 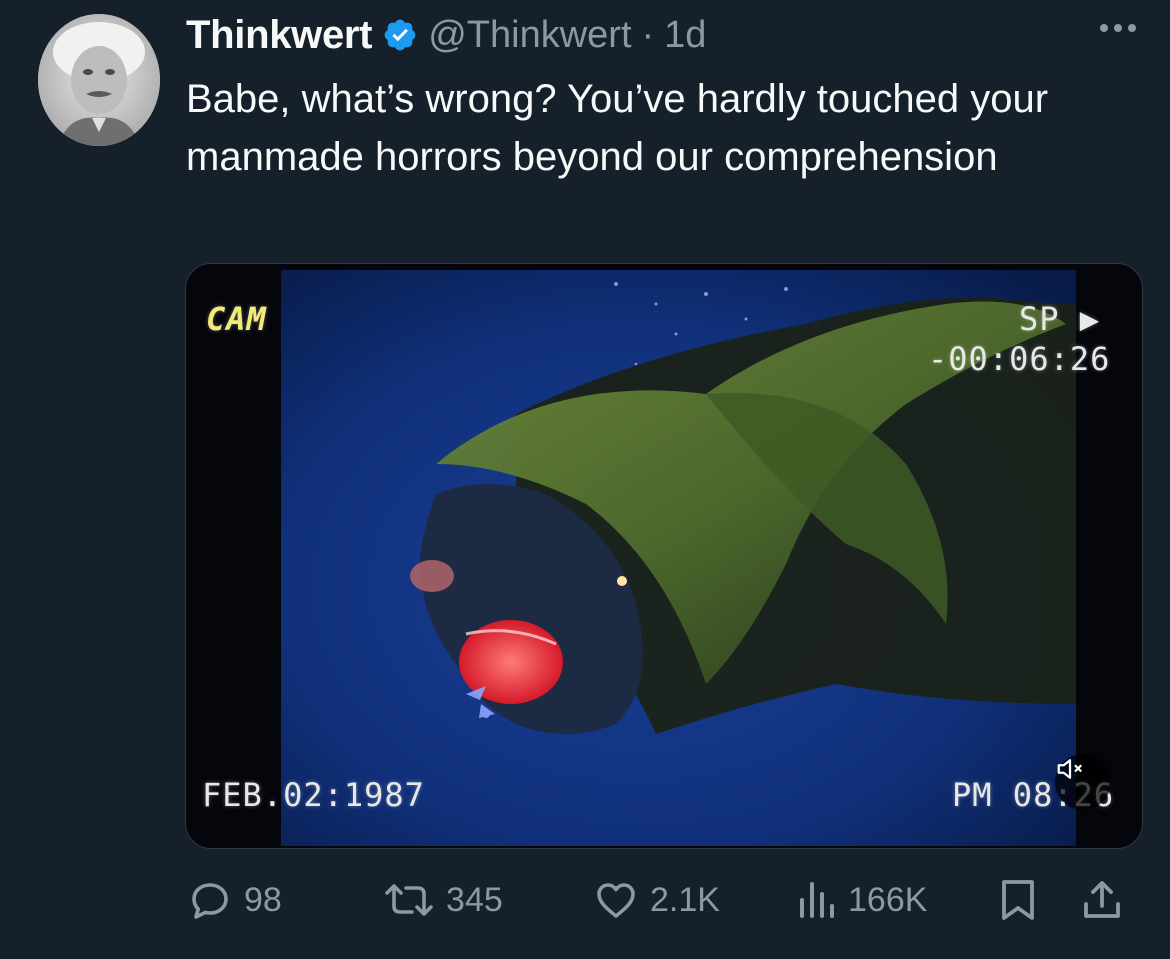 I want to click on retweet-button: 345, so click(x=442, y=900).